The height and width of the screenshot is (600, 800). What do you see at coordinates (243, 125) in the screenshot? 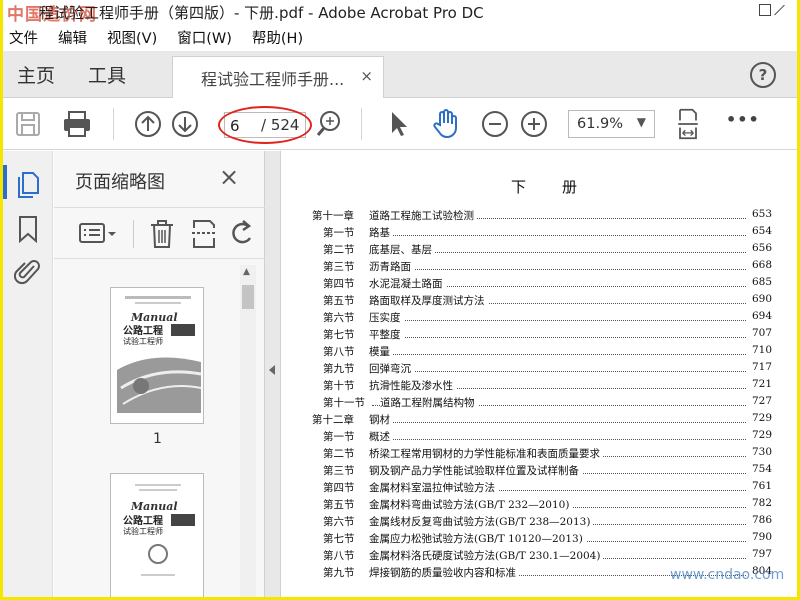
I see `page-number-input` at bounding box center [243, 125].